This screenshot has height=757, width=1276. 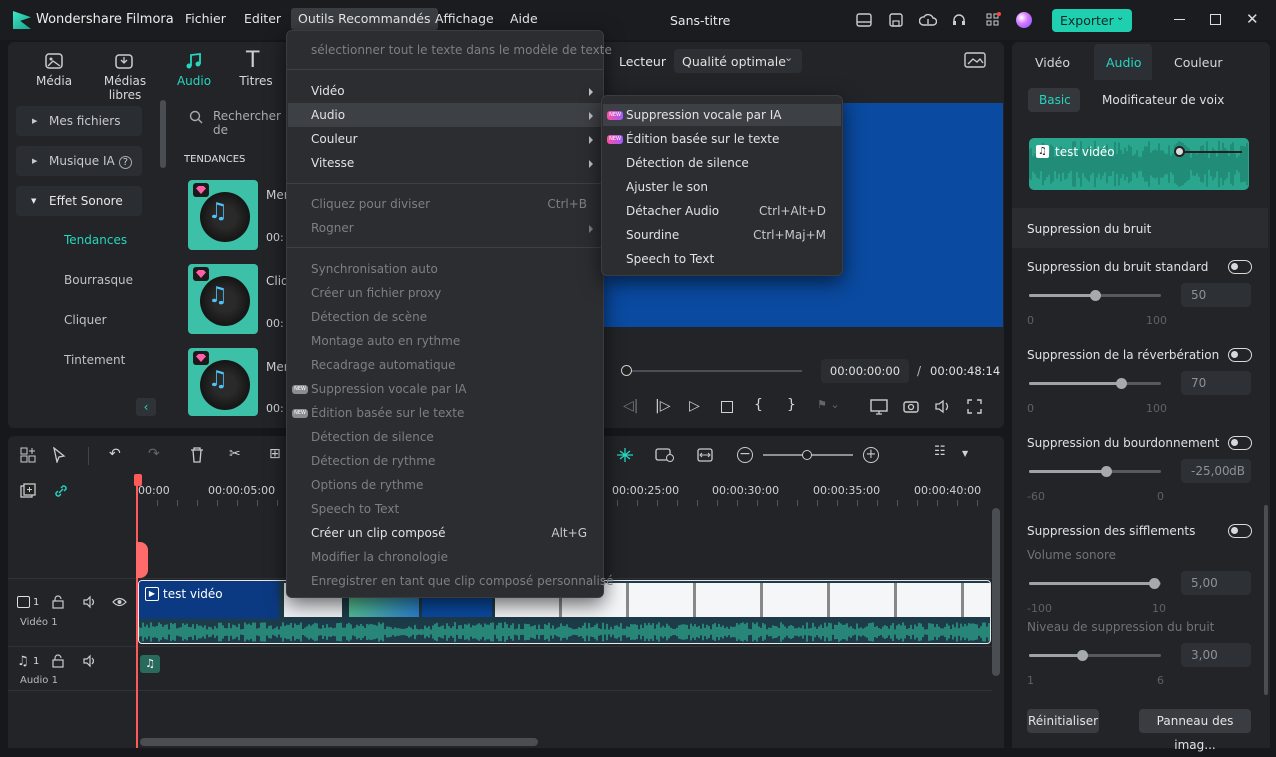 What do you see at coordinates (154, 454) in the screenshot?
I see `redo-icon: ↷` at bounding box center [154, 454].